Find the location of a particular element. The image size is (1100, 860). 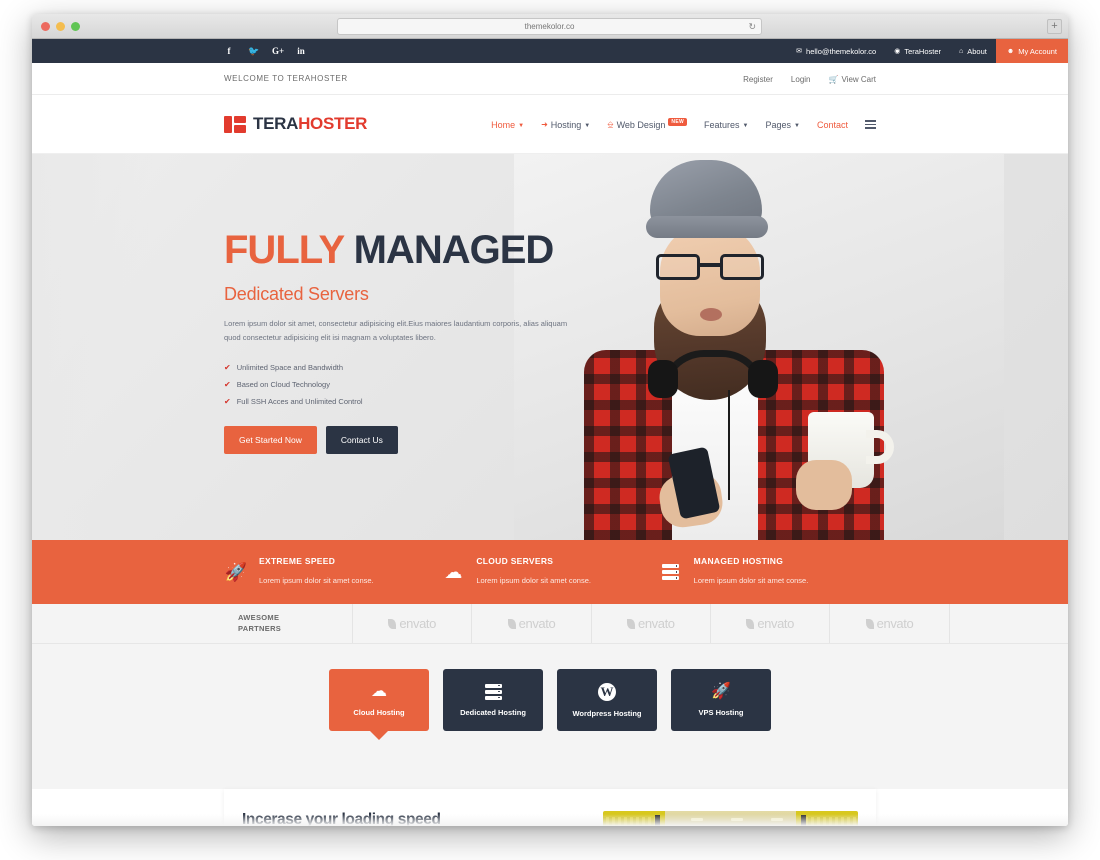

tab-vps-hosting-label: VPS Hosting is located at coordinates (721, 712).